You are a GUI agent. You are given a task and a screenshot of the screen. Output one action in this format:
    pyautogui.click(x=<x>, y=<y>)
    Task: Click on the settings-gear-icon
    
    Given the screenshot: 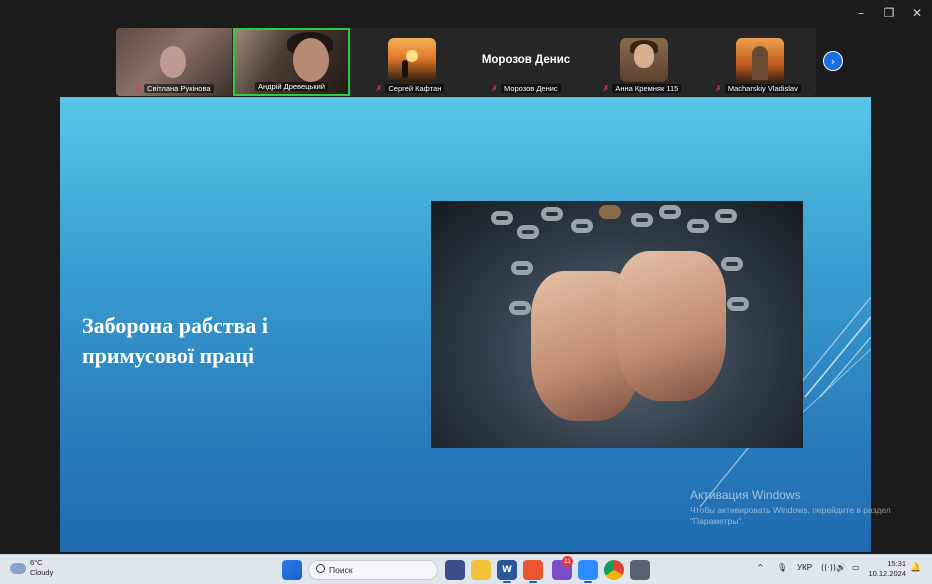 What is the action you would take?
    pyautogui.click(x=640, y=570)
    